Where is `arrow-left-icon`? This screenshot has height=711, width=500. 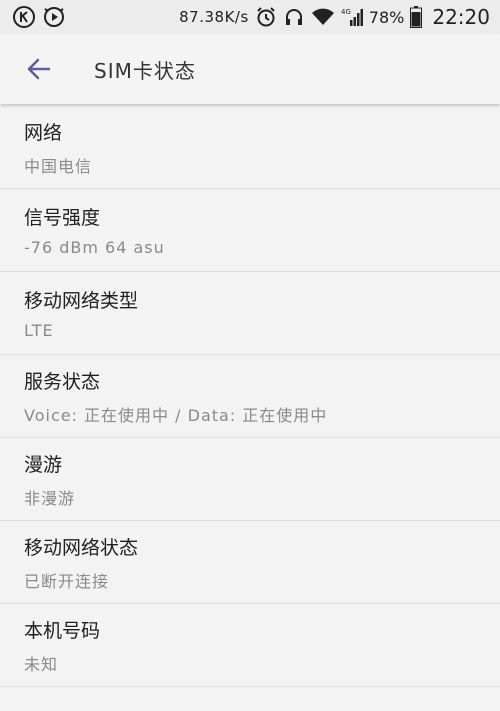 arrow-left-icon is located at coordinates (39, 69).